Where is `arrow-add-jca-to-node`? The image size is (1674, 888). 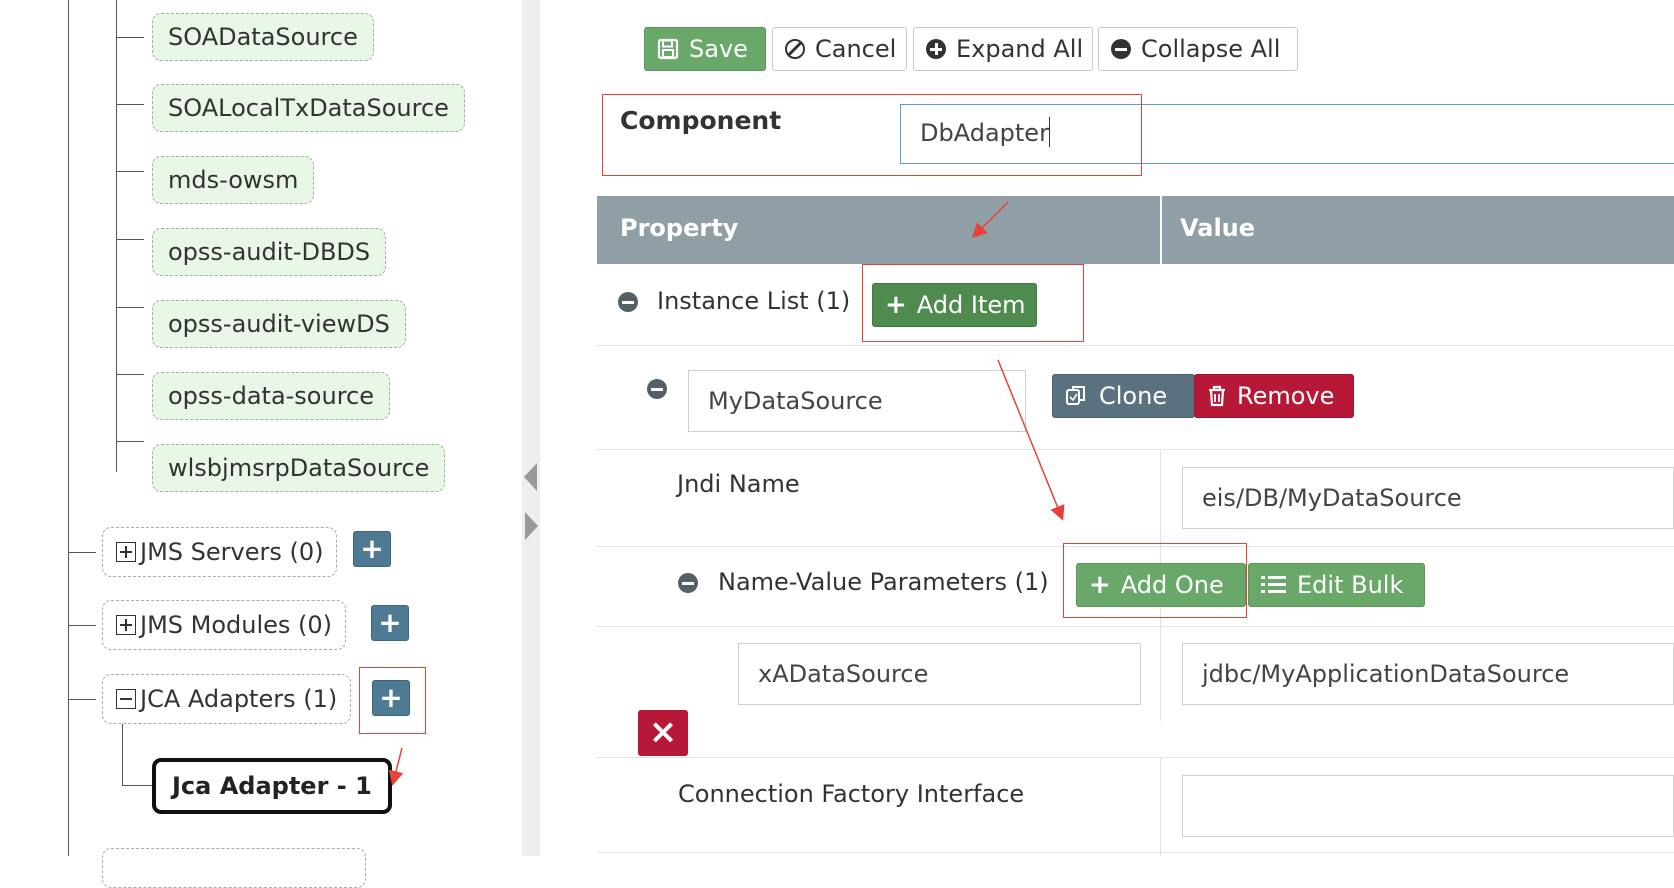
arrow-add-jca-to-node is located at coordinates (396, 766).